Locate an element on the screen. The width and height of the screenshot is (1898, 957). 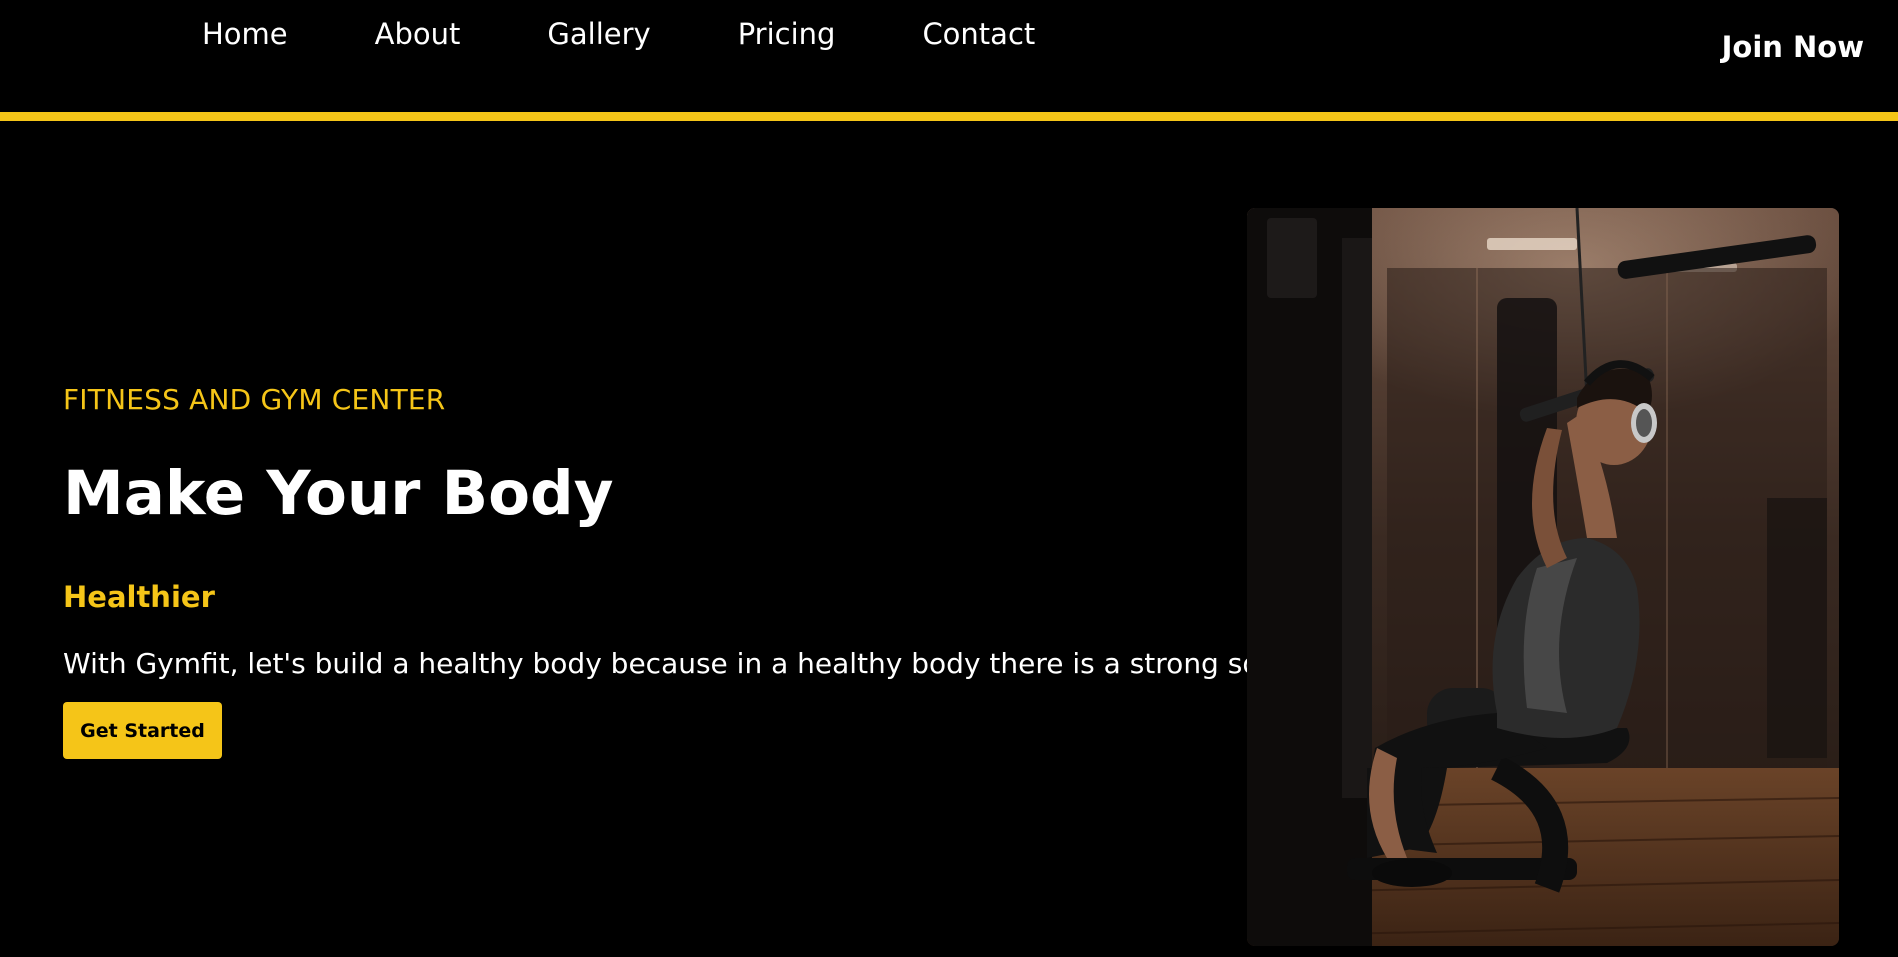
nav-link-about: About is located at coordinates (418, 34).